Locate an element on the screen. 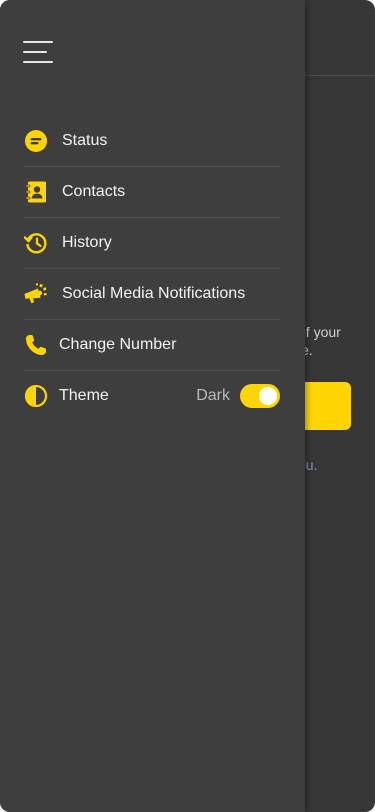  megaphone-icon is located at coordinates (36, 294).